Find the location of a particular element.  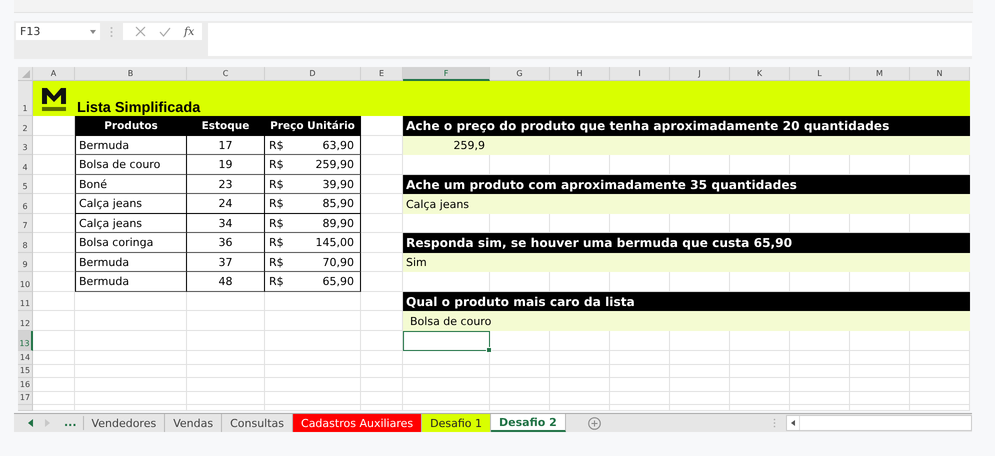

scroll-right-icon is located at coordinates (47, 423).